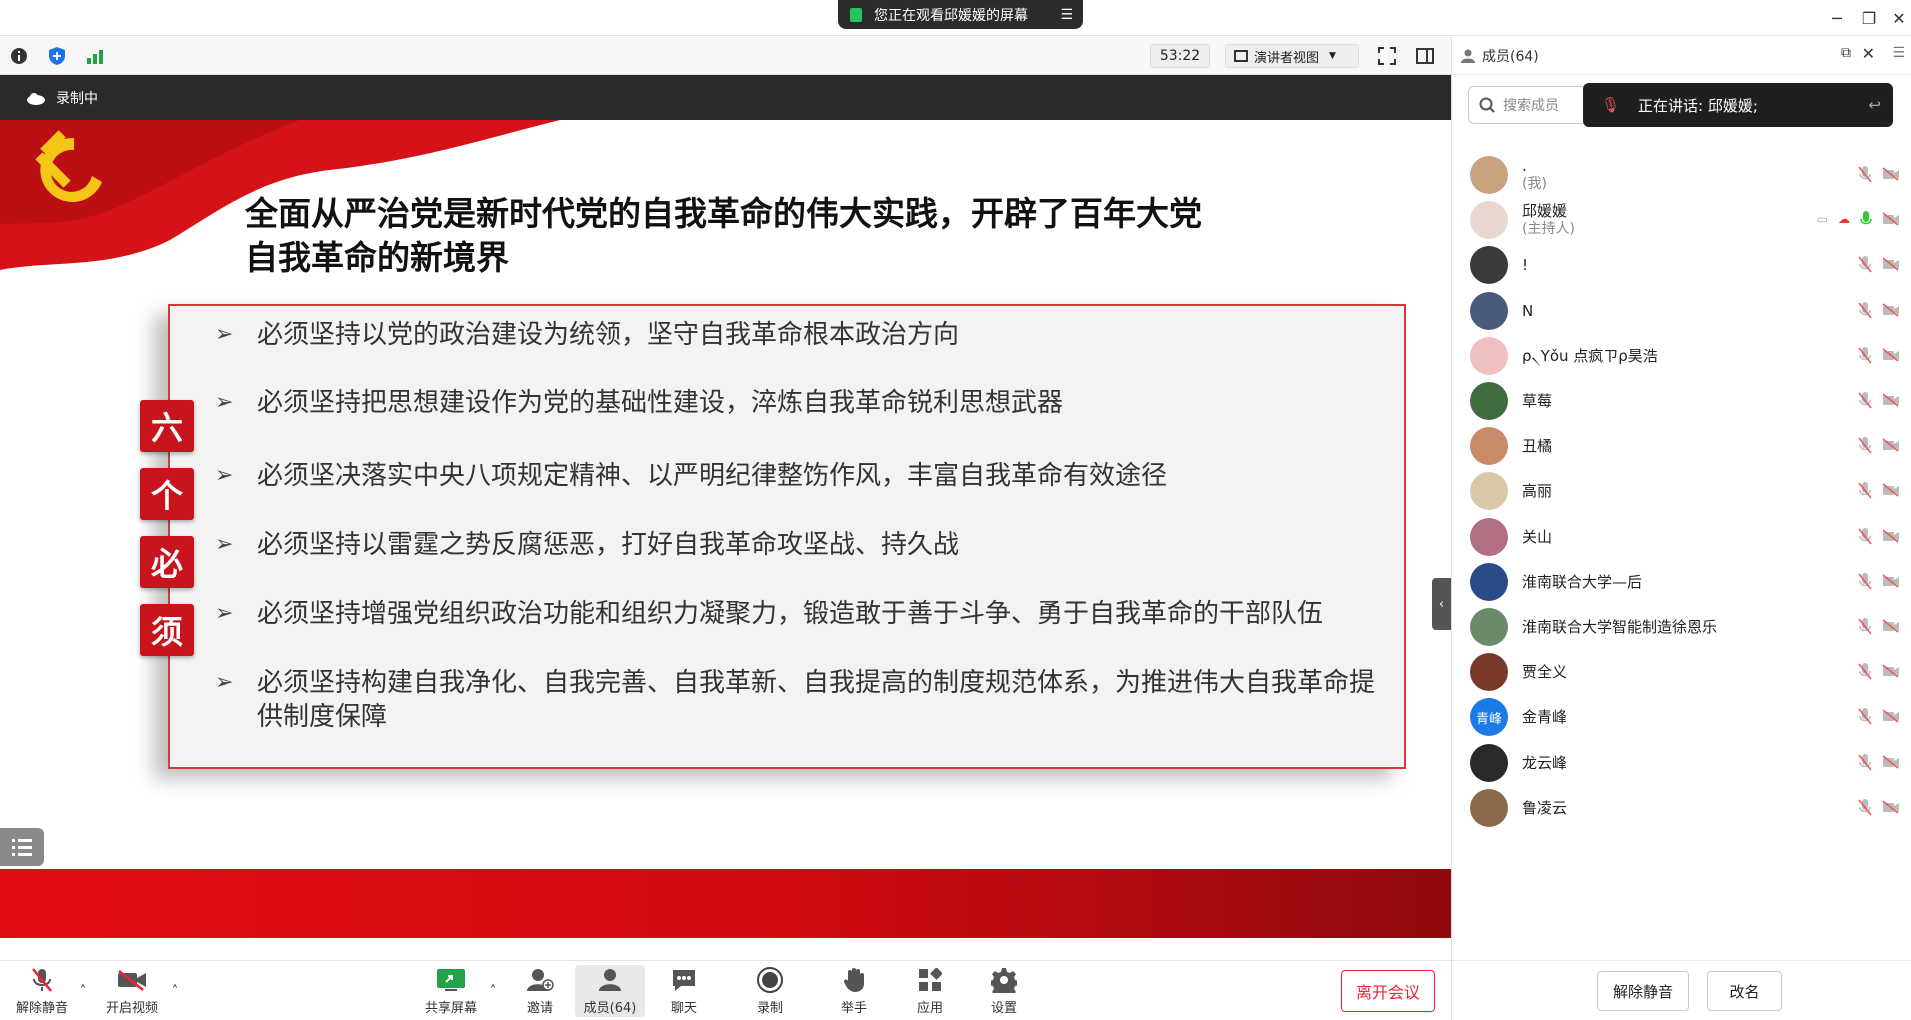  I want to click on member-row: 龙云峰, so click(1685, 763).